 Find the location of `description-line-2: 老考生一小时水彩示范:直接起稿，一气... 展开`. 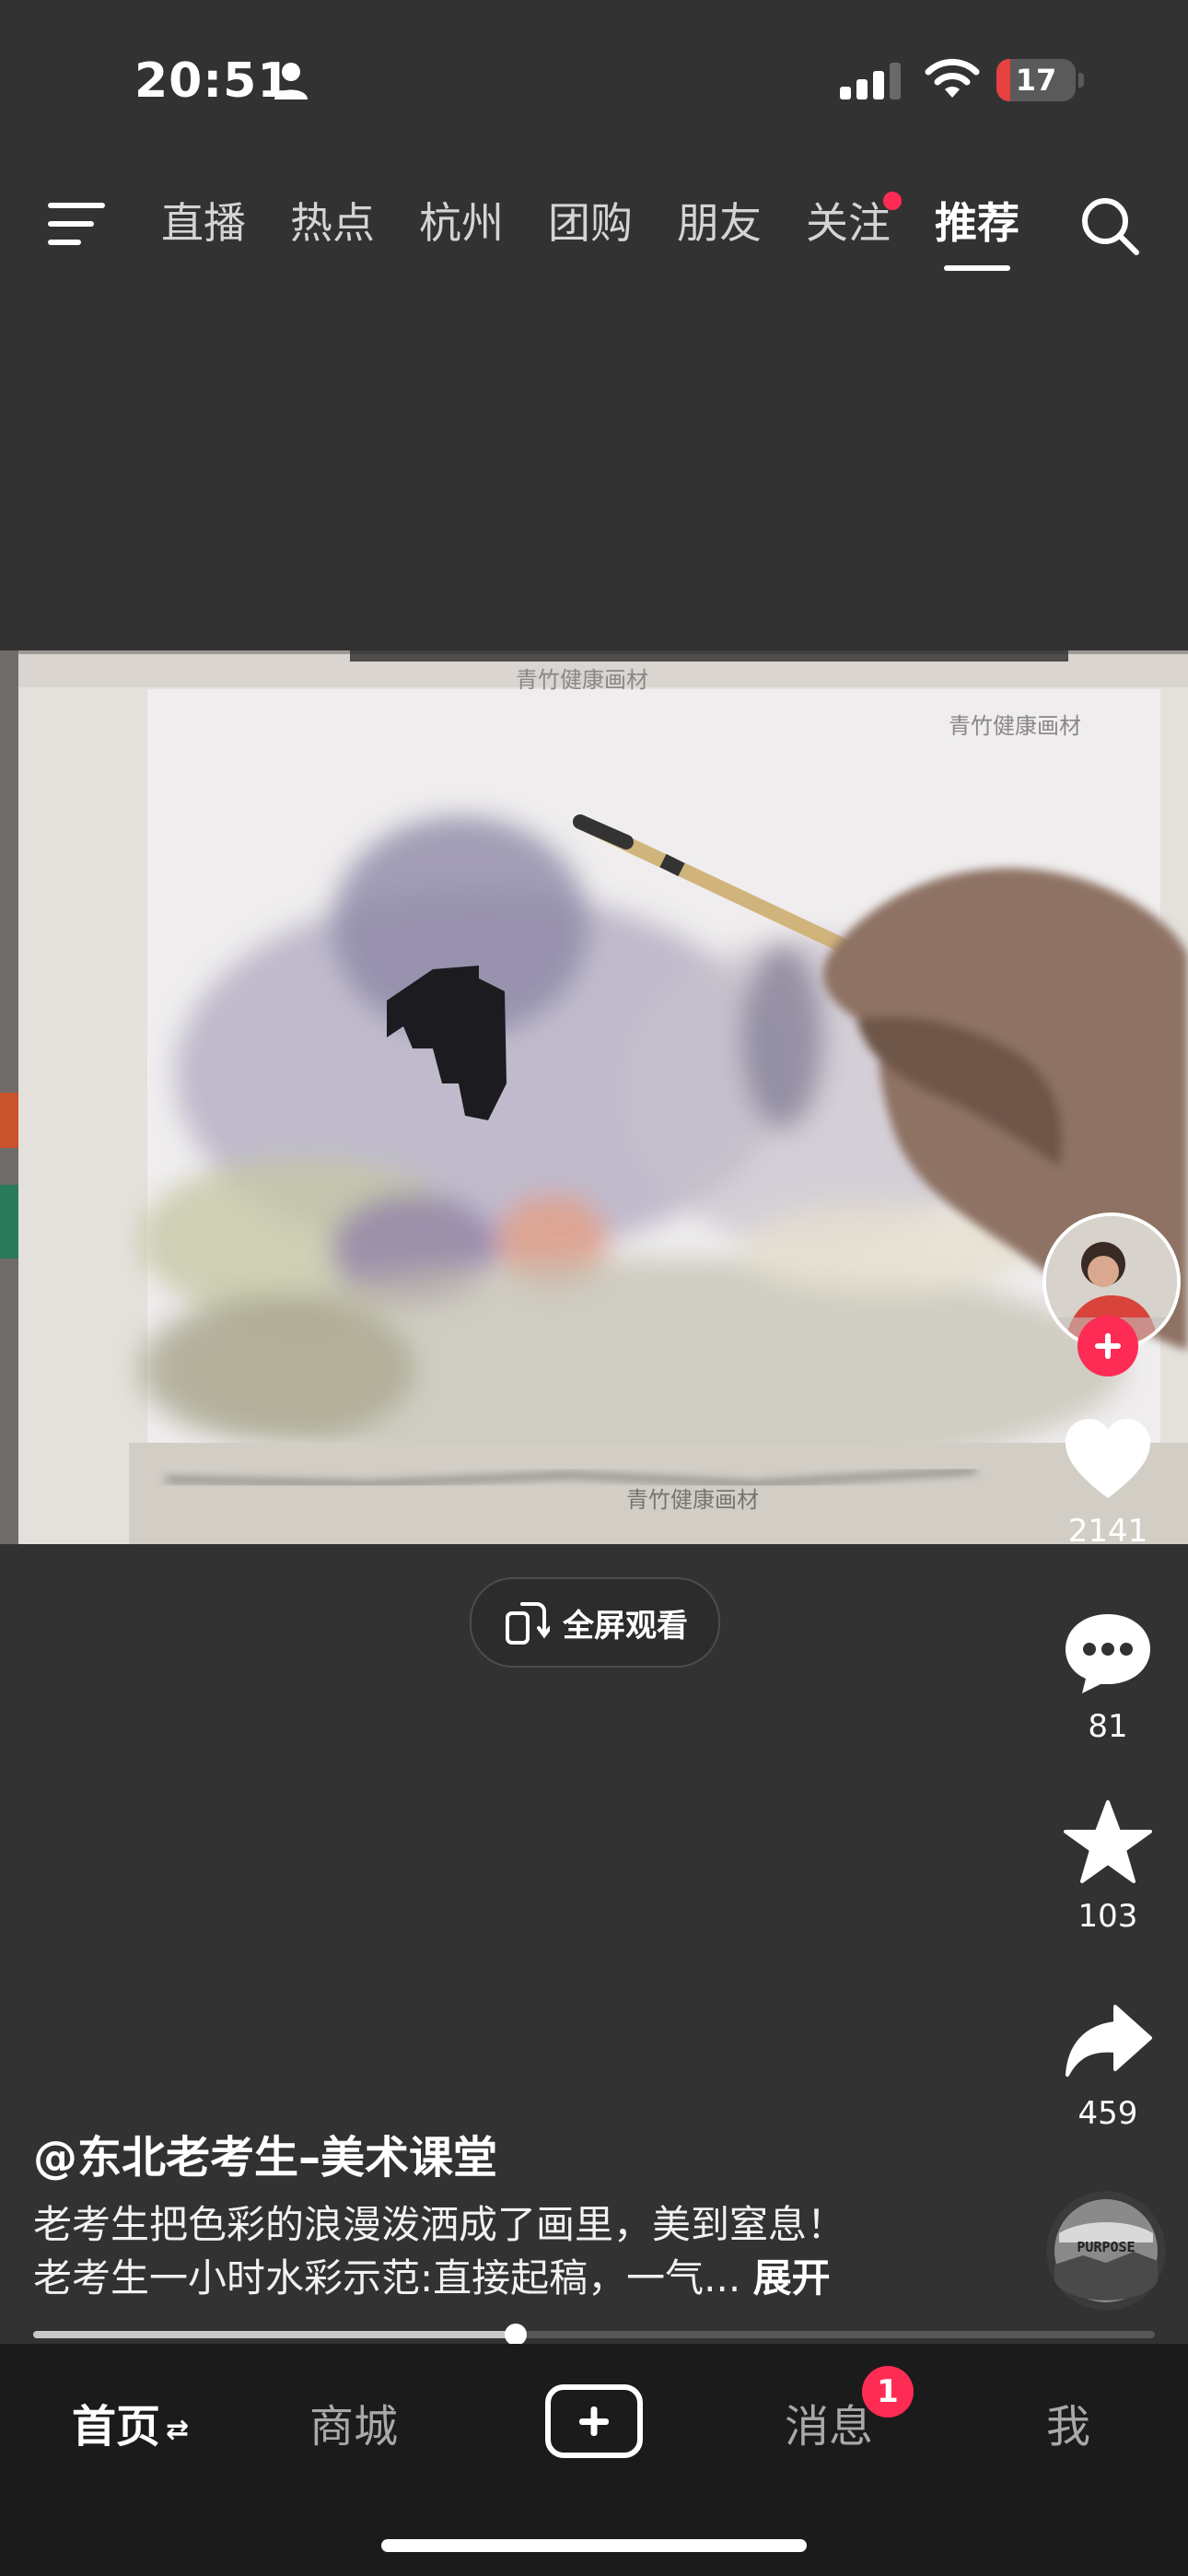

description-line-2: 老考生一小时水彩示范:直接起稿，一气... 展开 is located at coordinates (530, 2278).